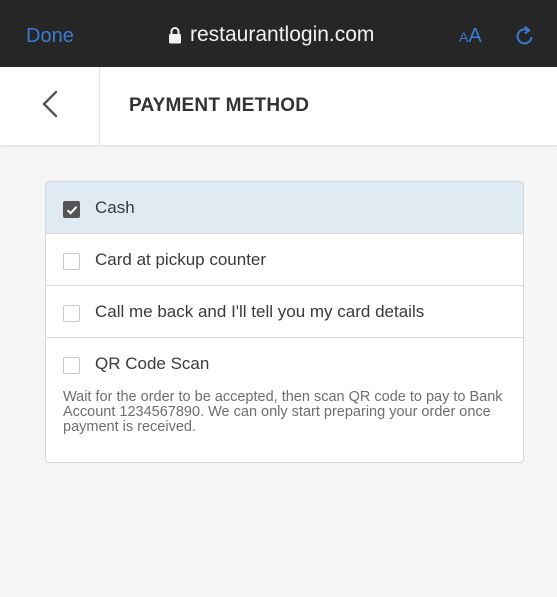 The width and height of the screenshot is (557, 597). I want to click on done-button: Done, so click(50, 36).